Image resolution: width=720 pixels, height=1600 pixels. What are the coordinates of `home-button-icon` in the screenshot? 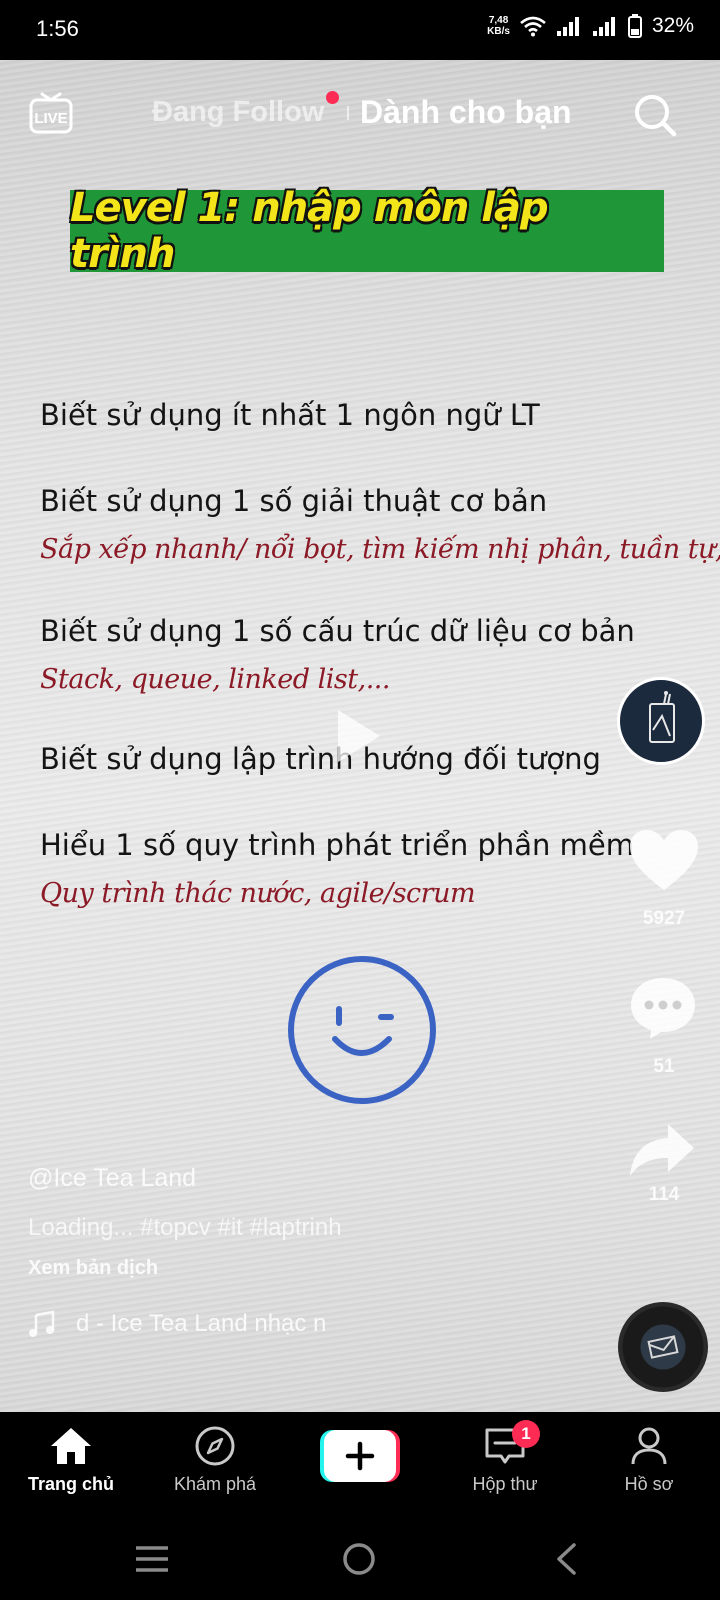 It's located at (359, 1559).